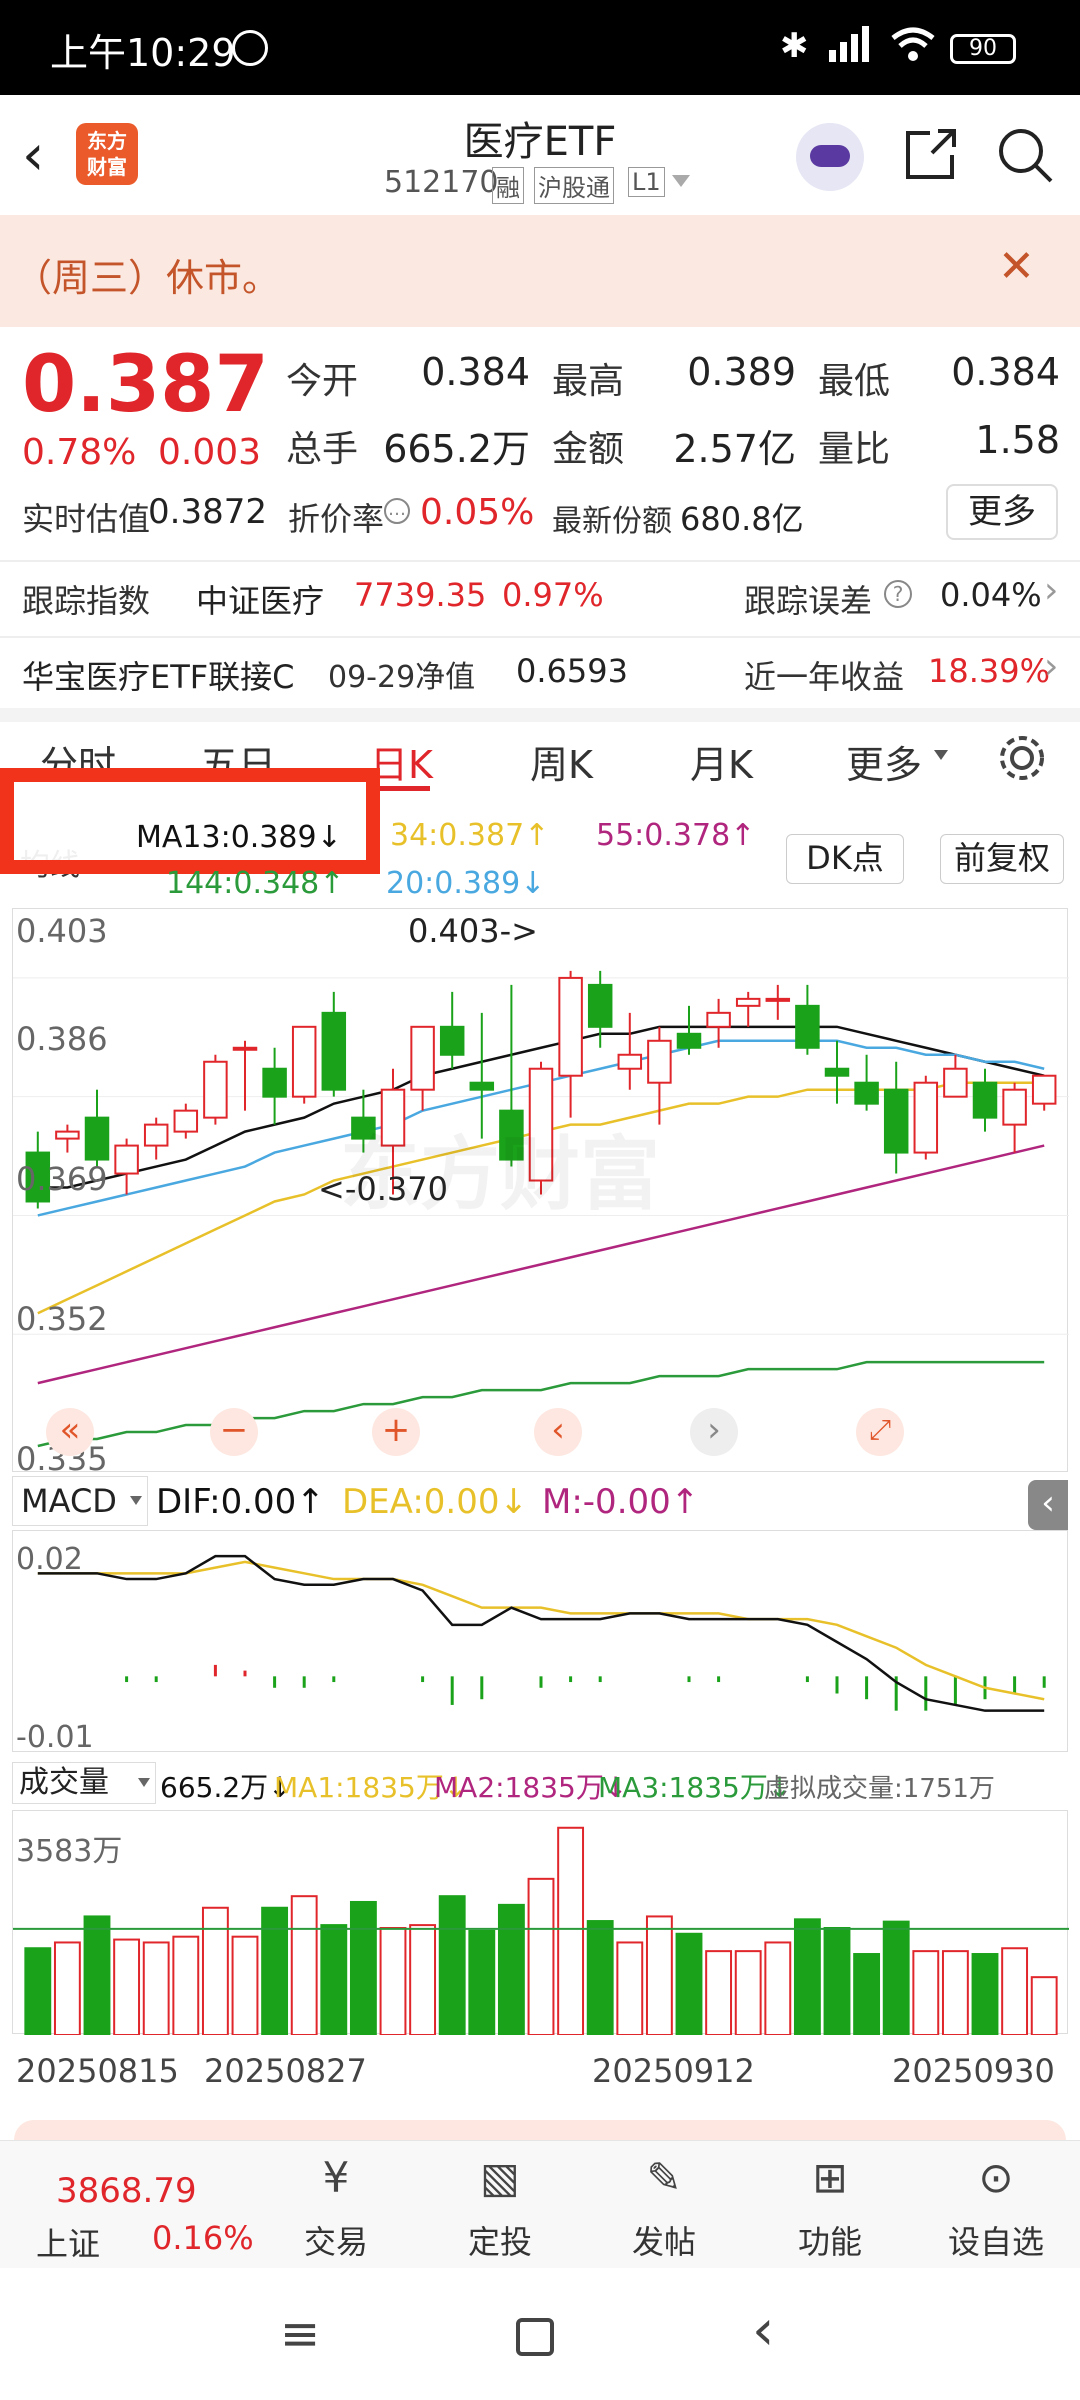  I want to click on index-value: 3868.79, so click(126, 2191).